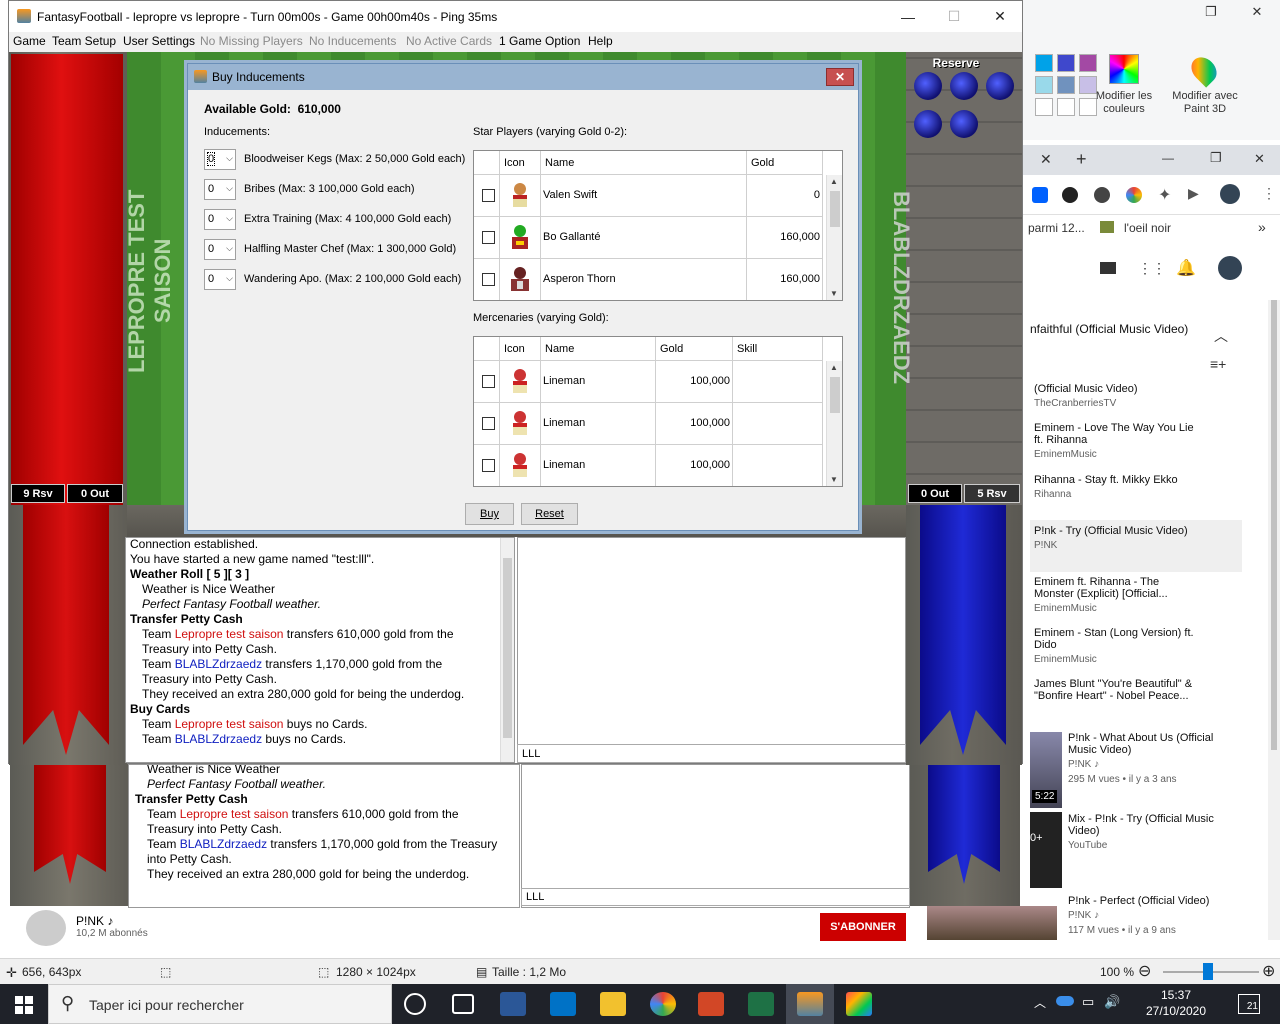 The height and width of the screenshot is (1024, 1280). I want to click on word-icon, so click(513, 1004).